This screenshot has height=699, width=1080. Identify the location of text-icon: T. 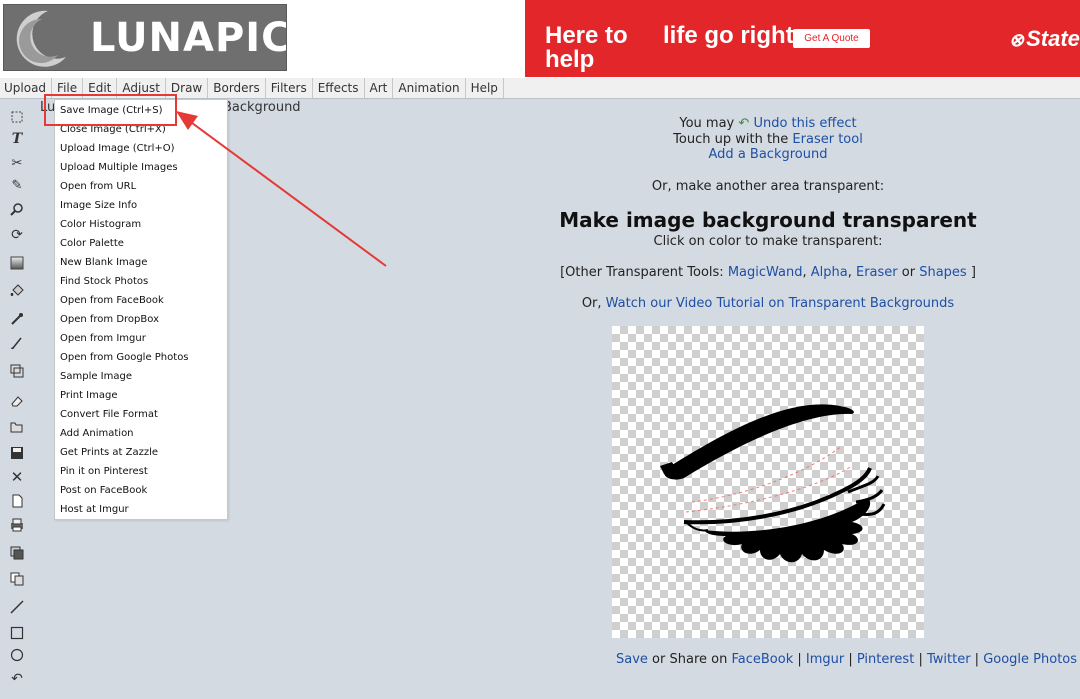
(17, 139).